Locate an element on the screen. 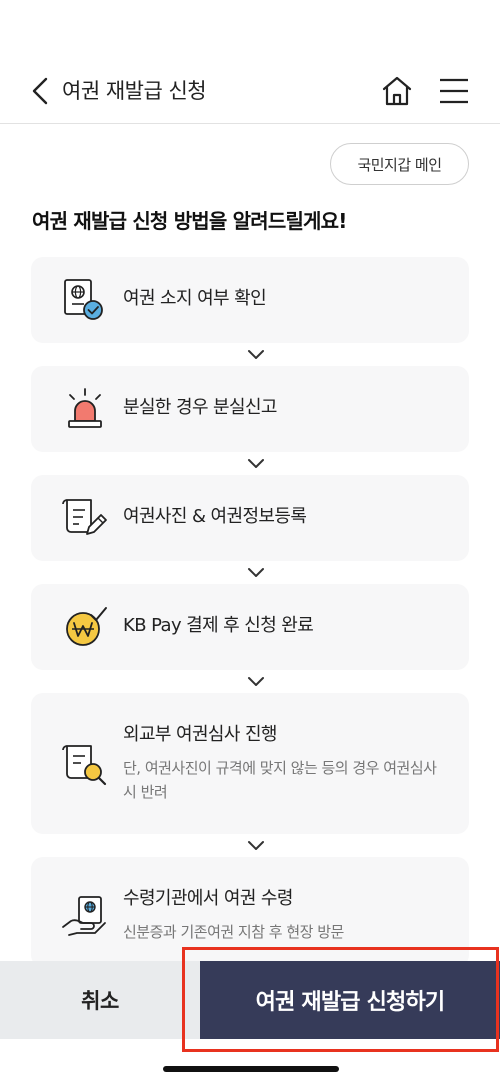 The height and width of the screenshot is (1082, 500). apply-reissue-button: 여권 재발급 신청하기 is located at coordinates (350, 1000).